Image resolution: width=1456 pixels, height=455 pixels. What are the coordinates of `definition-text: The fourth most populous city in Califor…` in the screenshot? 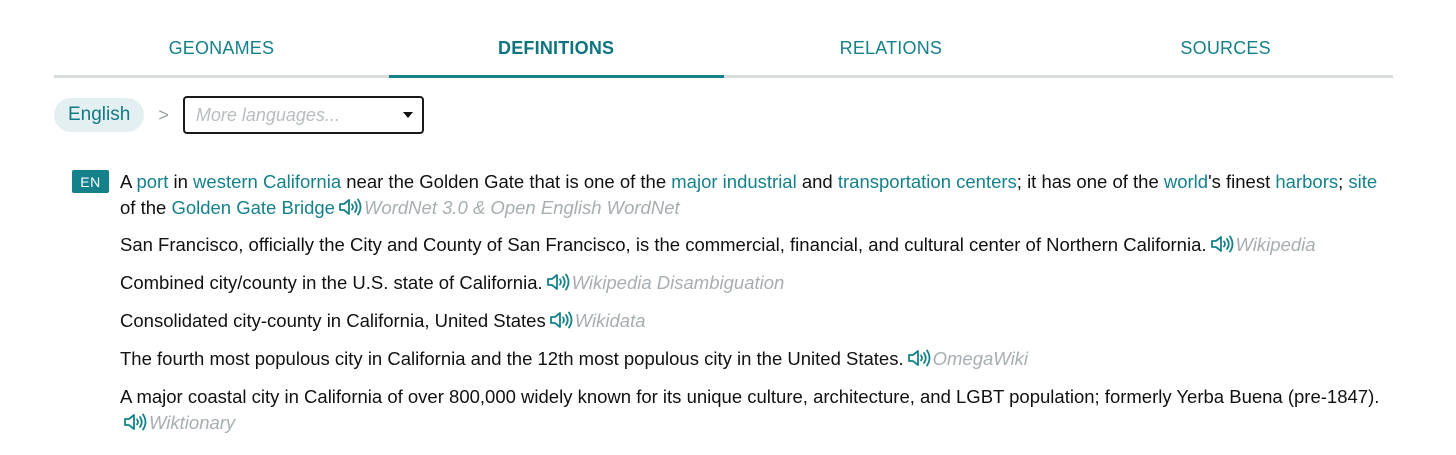 It's located at (512, 358).